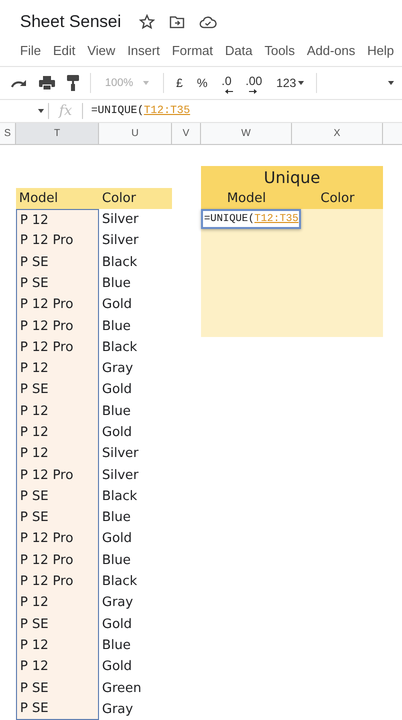 This screenshot has height=720, width=402. Describe the element at coordinates (47, 83) in the screenshot. I see `print-icon` at that location.